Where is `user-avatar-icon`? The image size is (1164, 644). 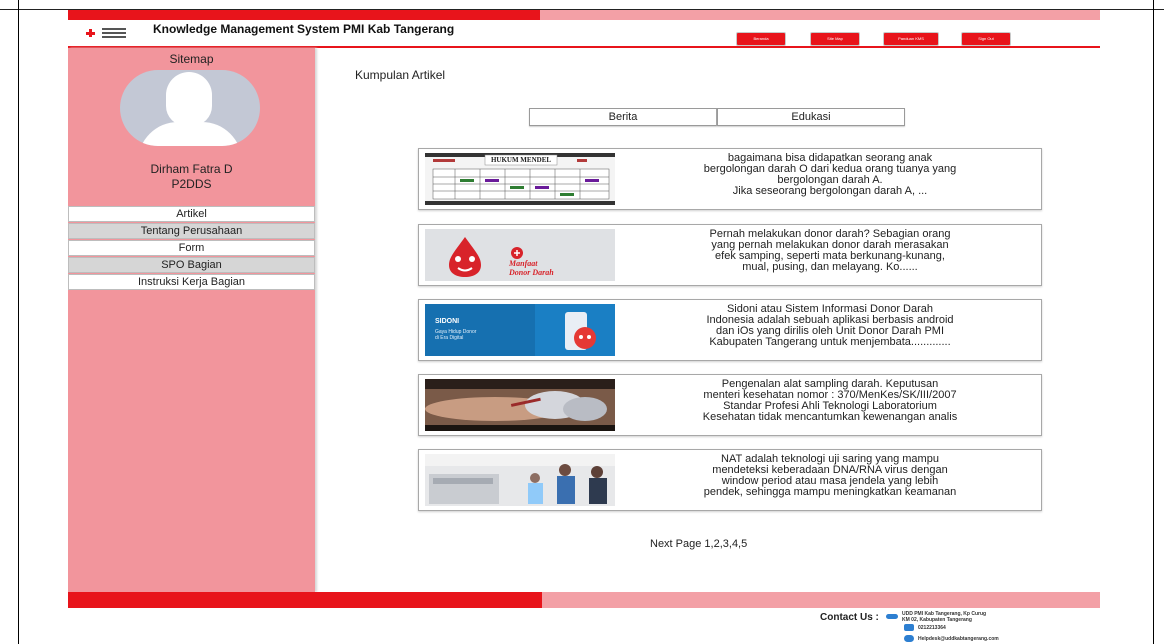 user-avatar-icon is located at coordinates (190, 108).